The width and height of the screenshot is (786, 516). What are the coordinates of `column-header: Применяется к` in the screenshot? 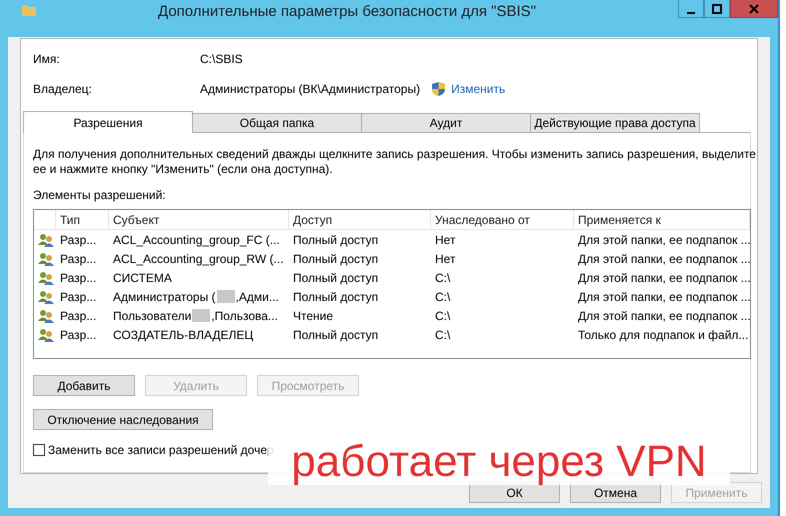 It's located at (662, 219).